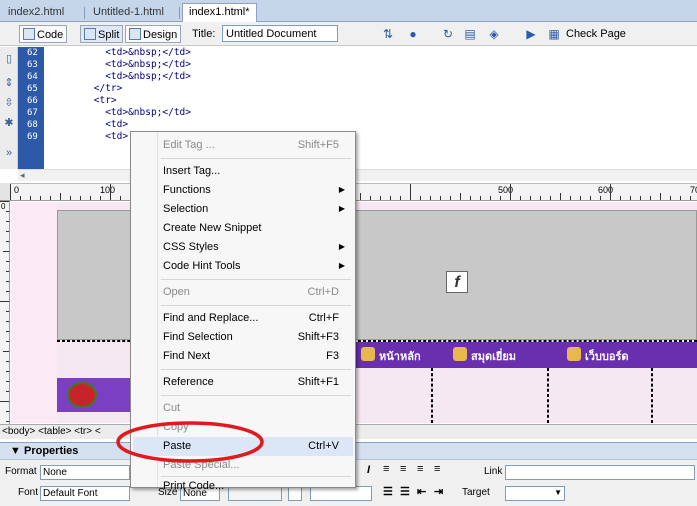 The width and height of the screenshot is (697, 506). I want to click on visual-aids-icon: ◈, so click(494, 34).